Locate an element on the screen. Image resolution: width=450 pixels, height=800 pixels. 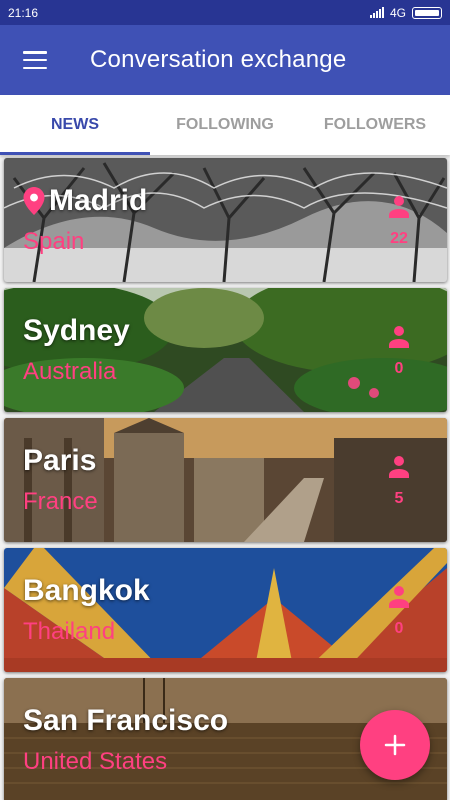
signal-icon is located at coordinates (376, 12).